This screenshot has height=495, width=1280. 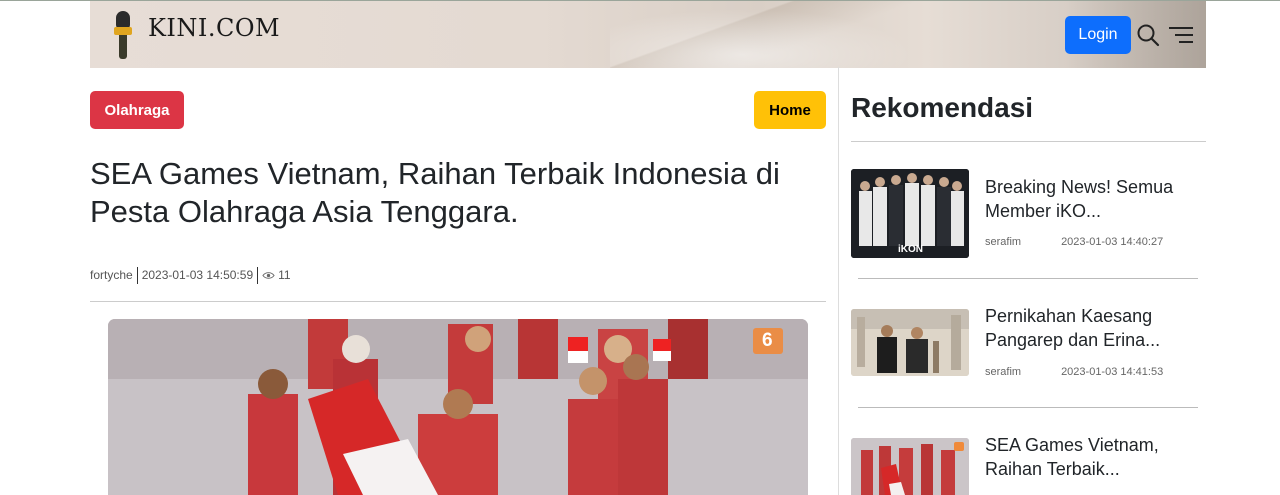 What do you see at coordinates (640, 34) in the screenshot?
I see `site-header: KINI.COM Login` at bounding box center [640, 34].